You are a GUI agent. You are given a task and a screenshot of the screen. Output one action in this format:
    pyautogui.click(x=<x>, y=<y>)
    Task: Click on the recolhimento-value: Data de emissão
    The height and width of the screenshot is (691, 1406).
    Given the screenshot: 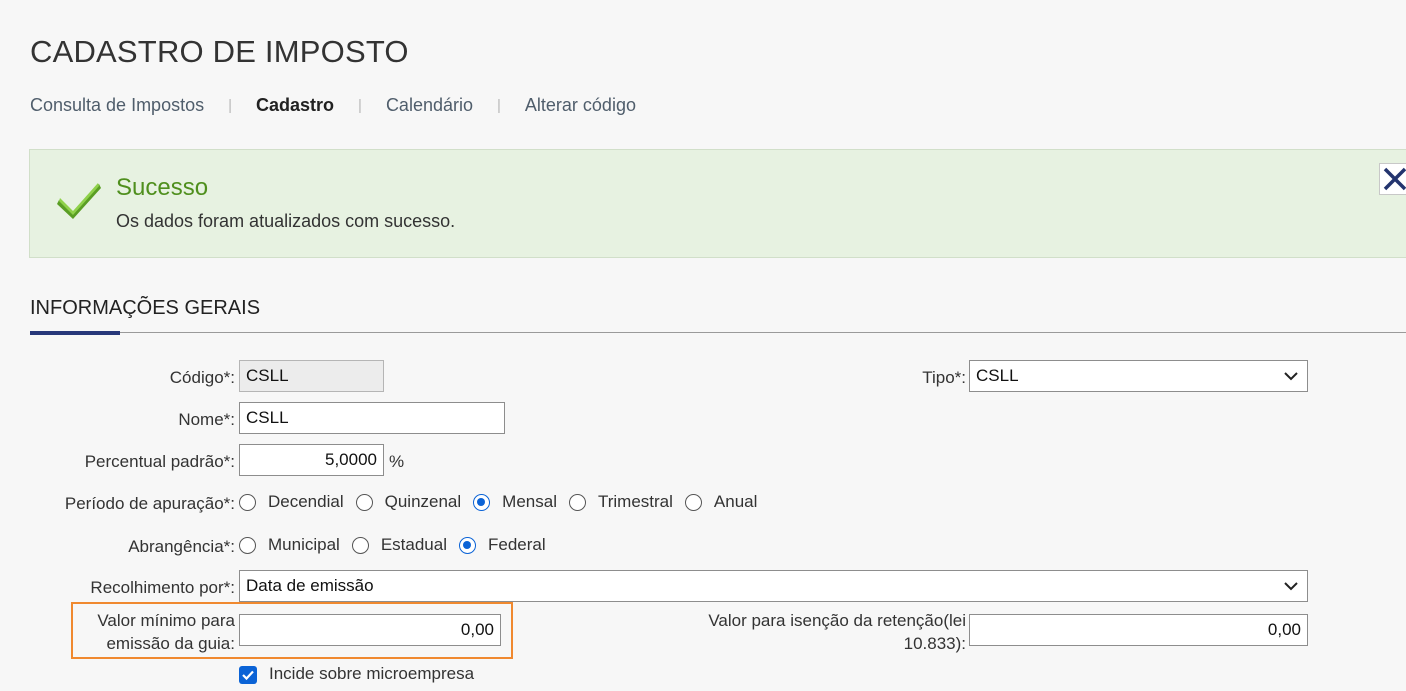 What is the action you would take?
    pyautogui.click(x=310, y=585)
    